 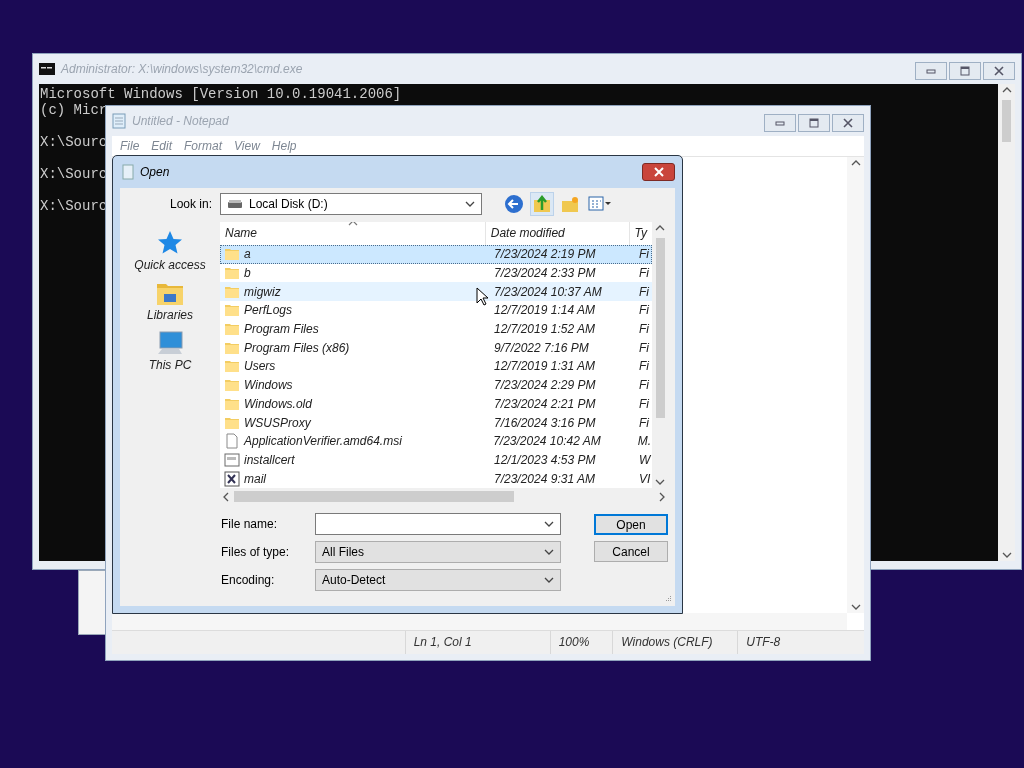 What do you see at coordinates (170, 343) in the screenshot?
I see `computer-icon` at bounding box center [170, 343].